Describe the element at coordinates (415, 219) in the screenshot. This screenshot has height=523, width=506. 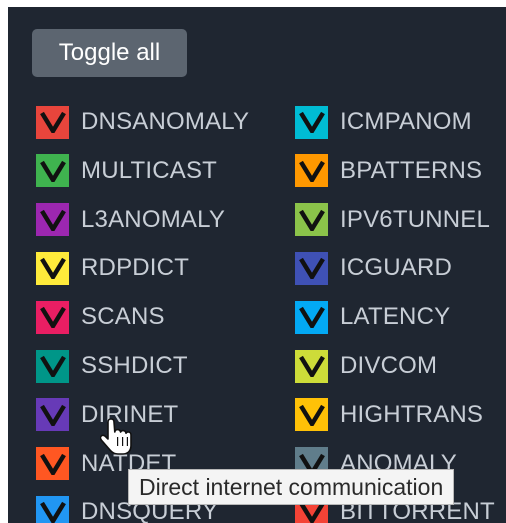
I see `legend-item-label: IPV6TUNNEL` at that location.